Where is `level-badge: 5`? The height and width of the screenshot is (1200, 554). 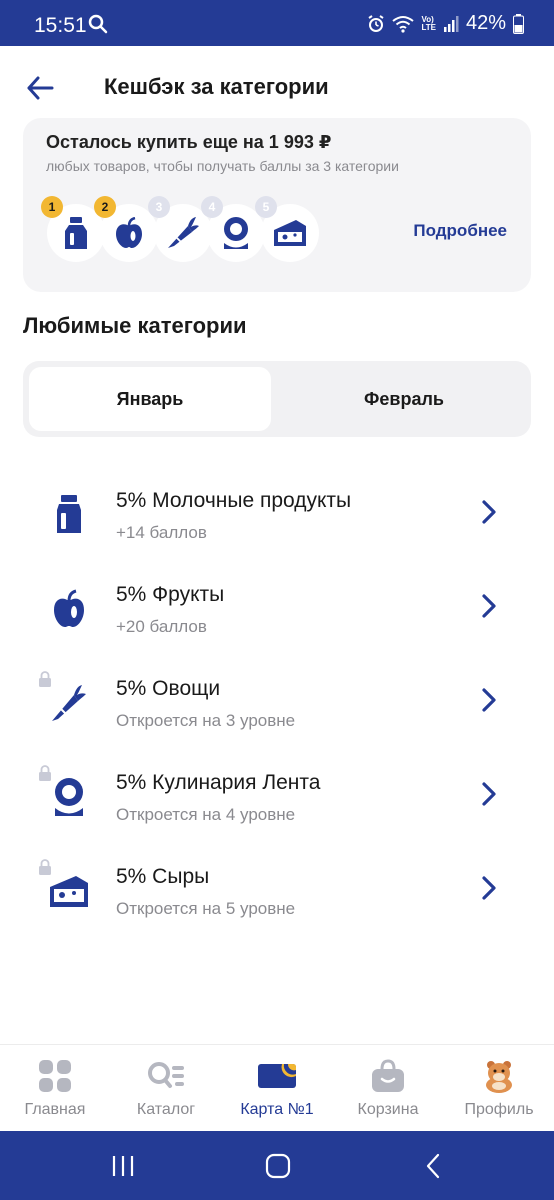
level-badge: 5 is located at coordinates (266, 207).